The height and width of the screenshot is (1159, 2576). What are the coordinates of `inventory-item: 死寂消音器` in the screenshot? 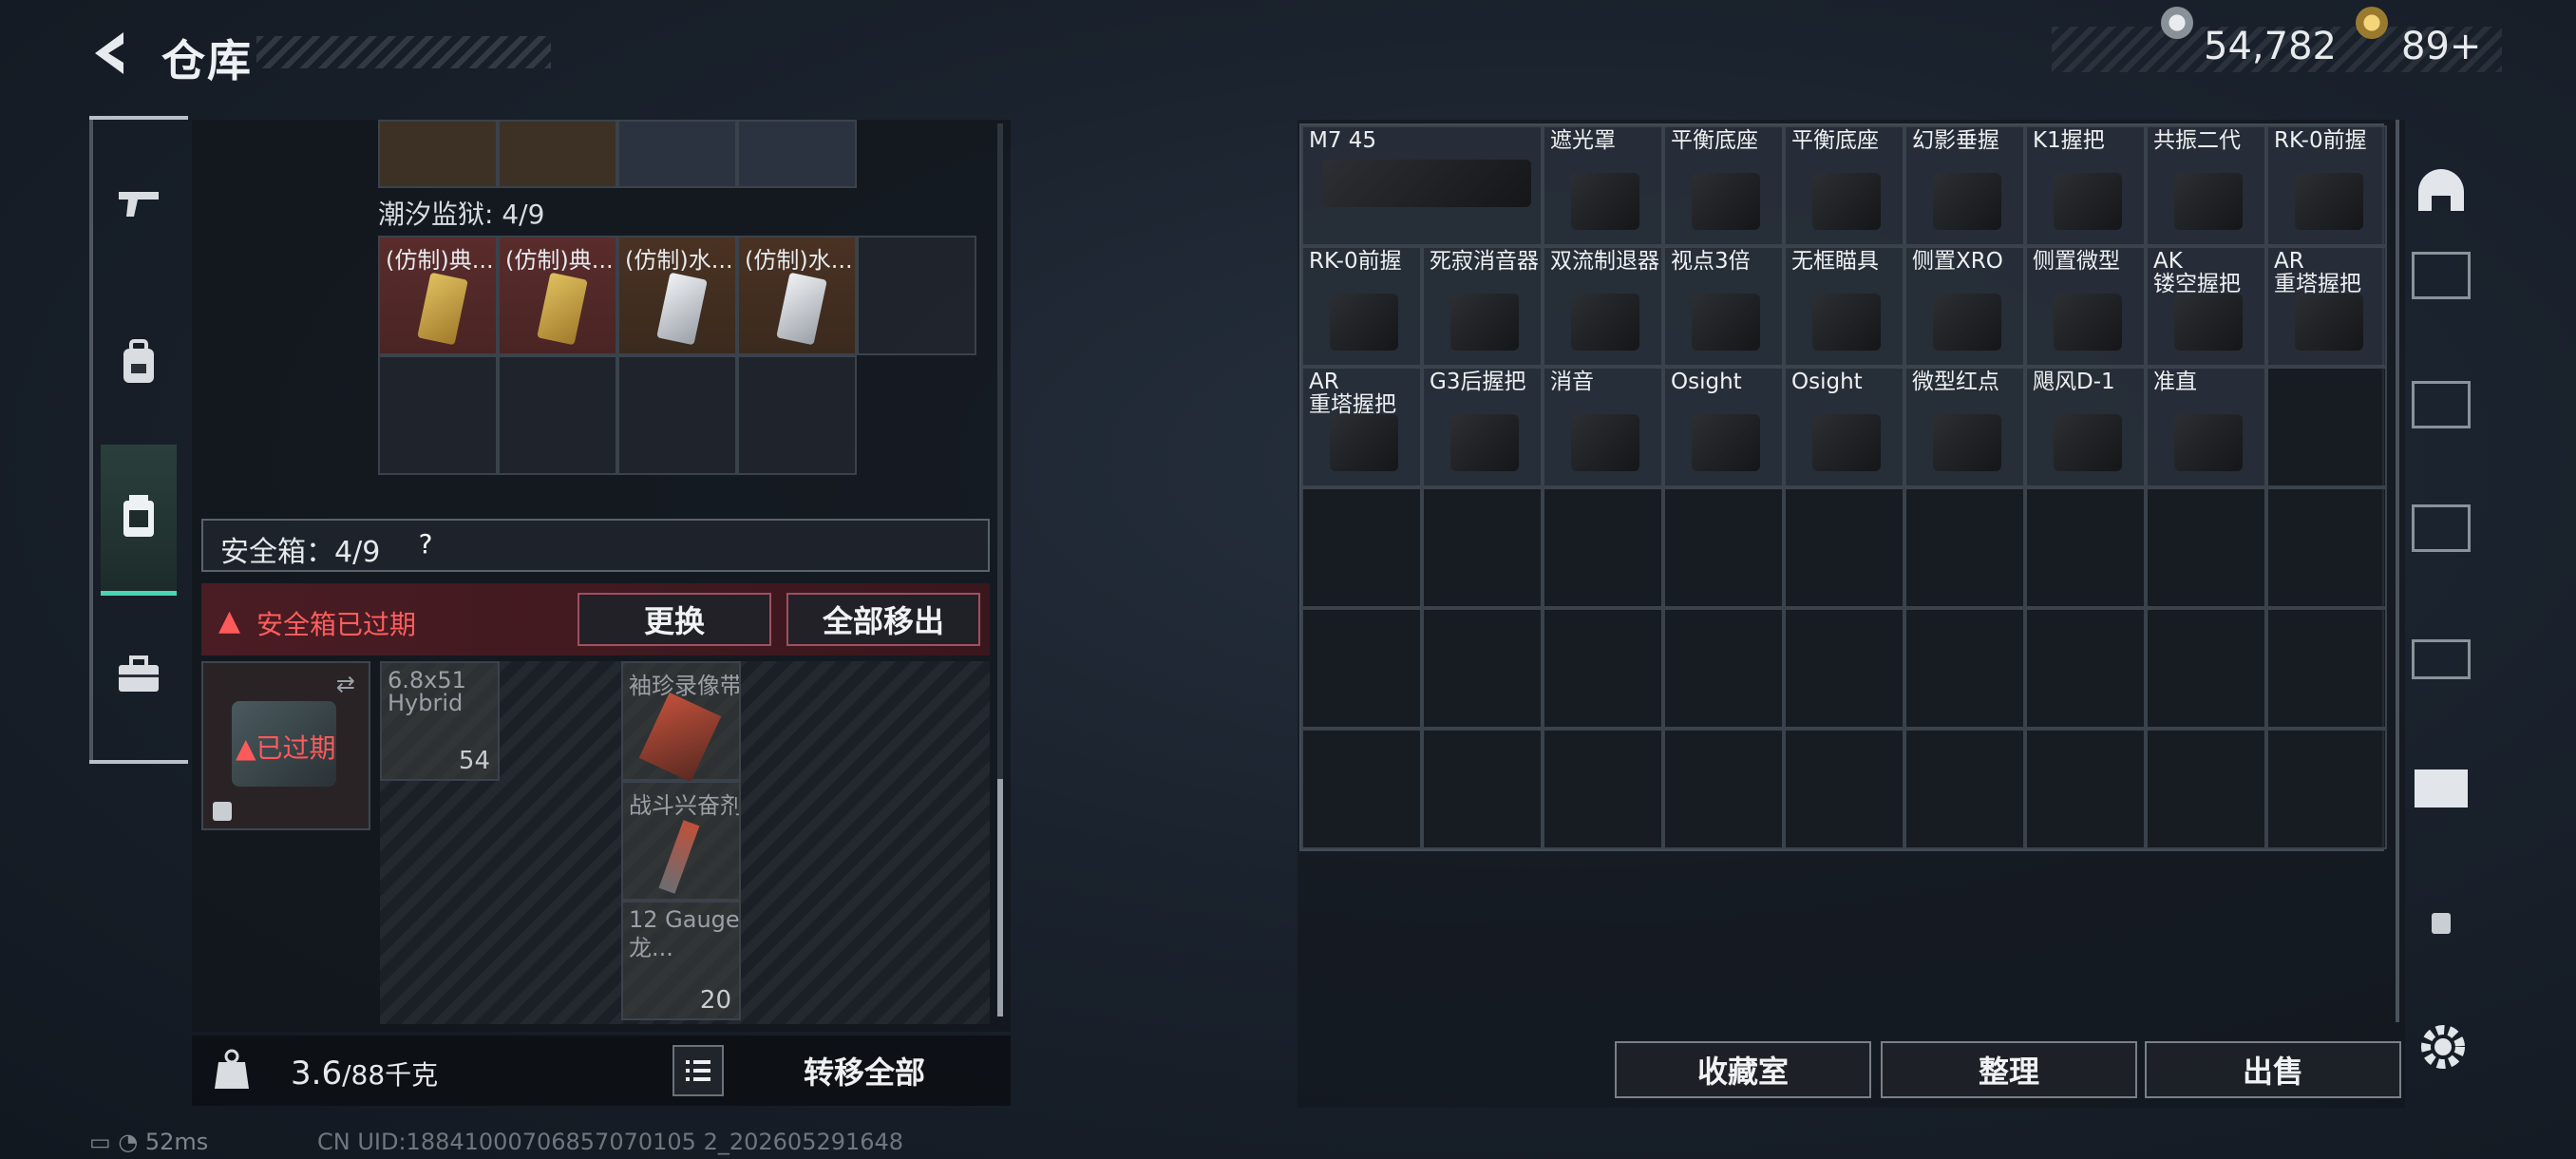 It's located at (1482, 306).